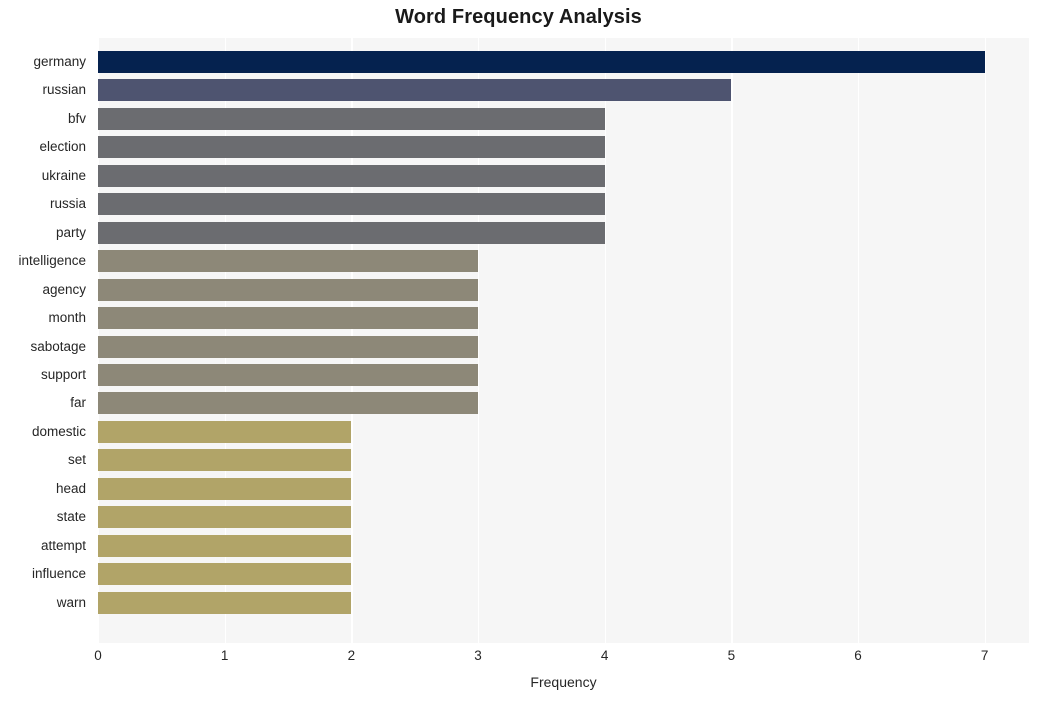 This screenshot has width=1037, height=701. Describe the element at coordinates (98, 655) in the screenshot. I see `x-tick-label-0: 0` at that location.